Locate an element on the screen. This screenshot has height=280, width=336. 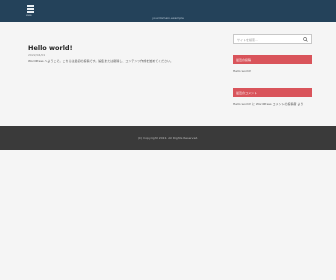
recent-posts-heading: 最近の投稿 is located at coordinates (272, 59).